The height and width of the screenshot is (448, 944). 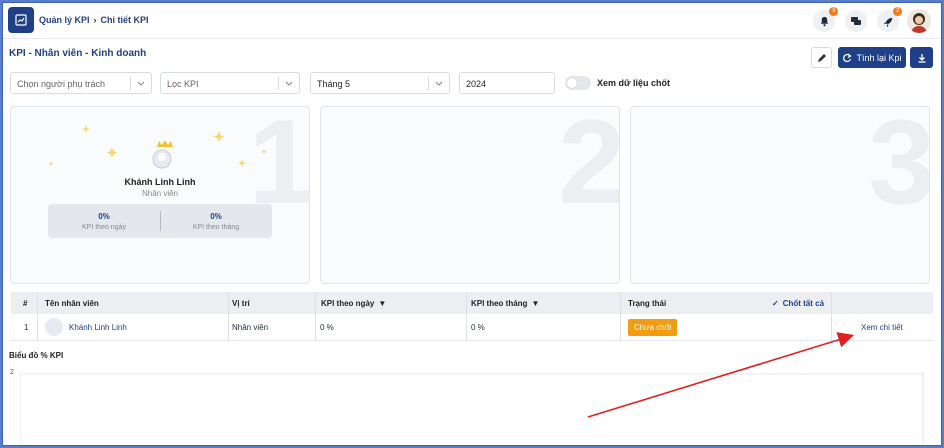 I want to click on col-index: #, so click(x=25, y=303).